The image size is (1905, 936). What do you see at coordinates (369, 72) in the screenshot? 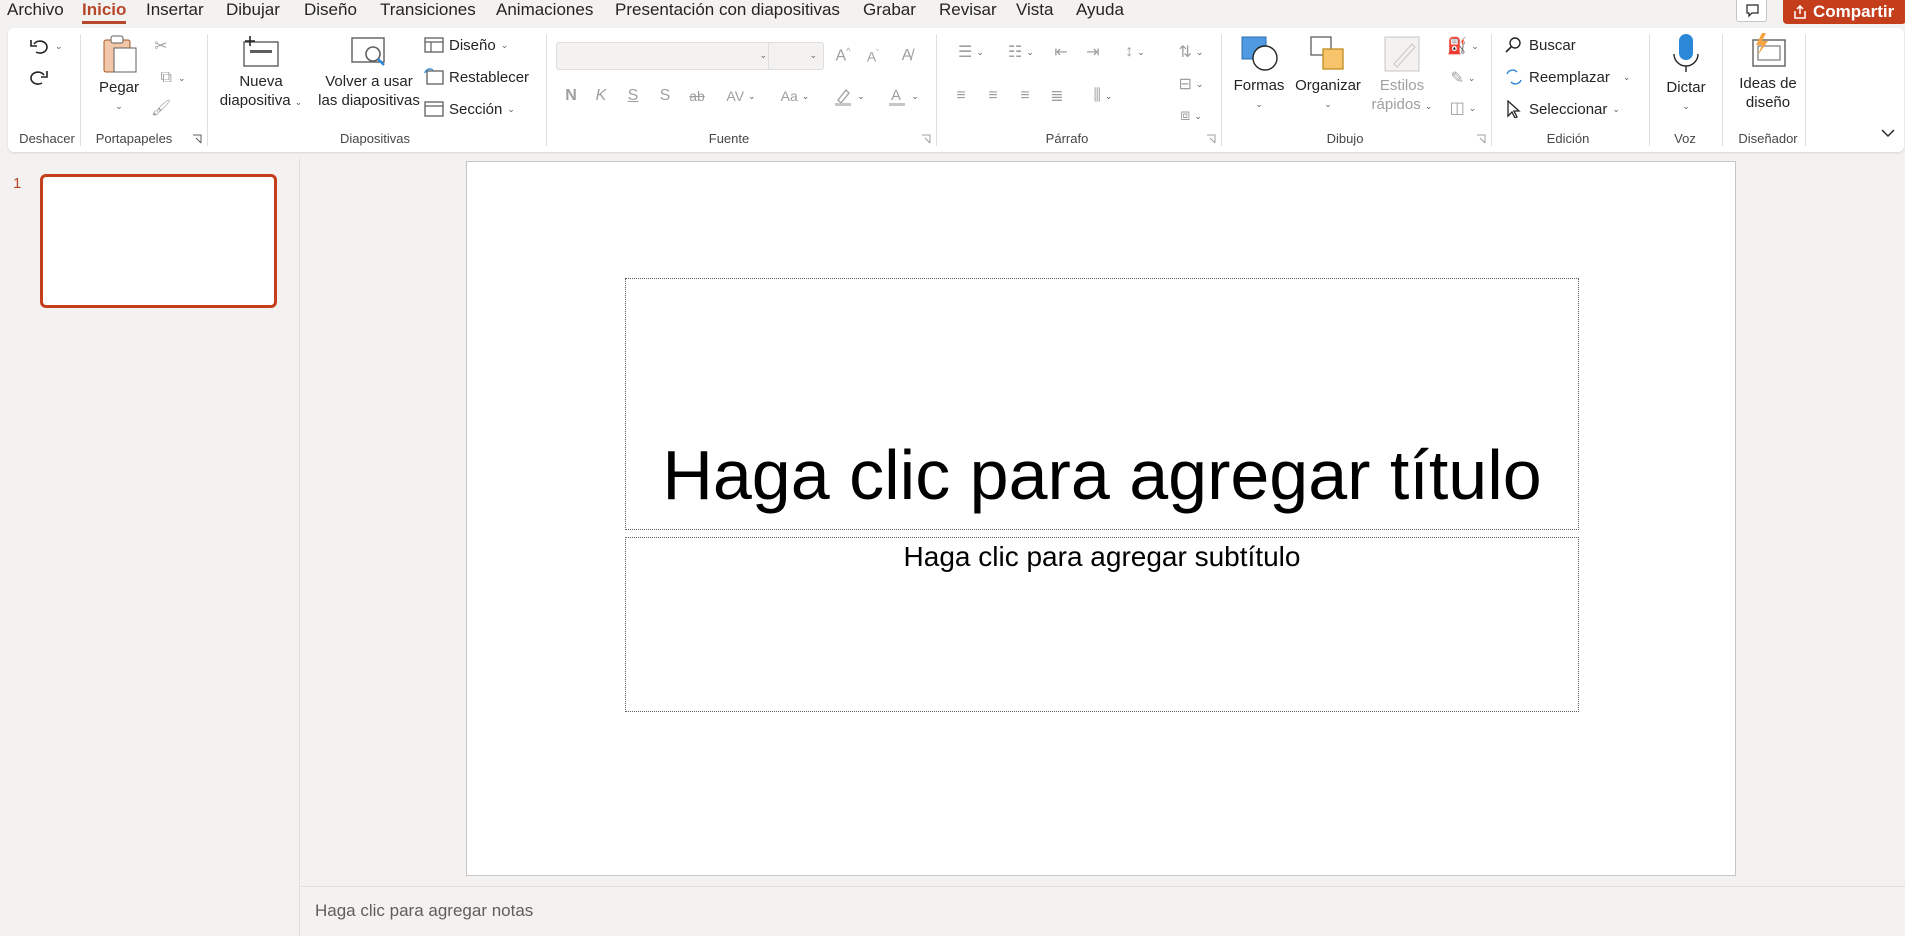
I see `reuse-slides-button: Volver a usar las diapositivas` at bounding box center [369, 72].